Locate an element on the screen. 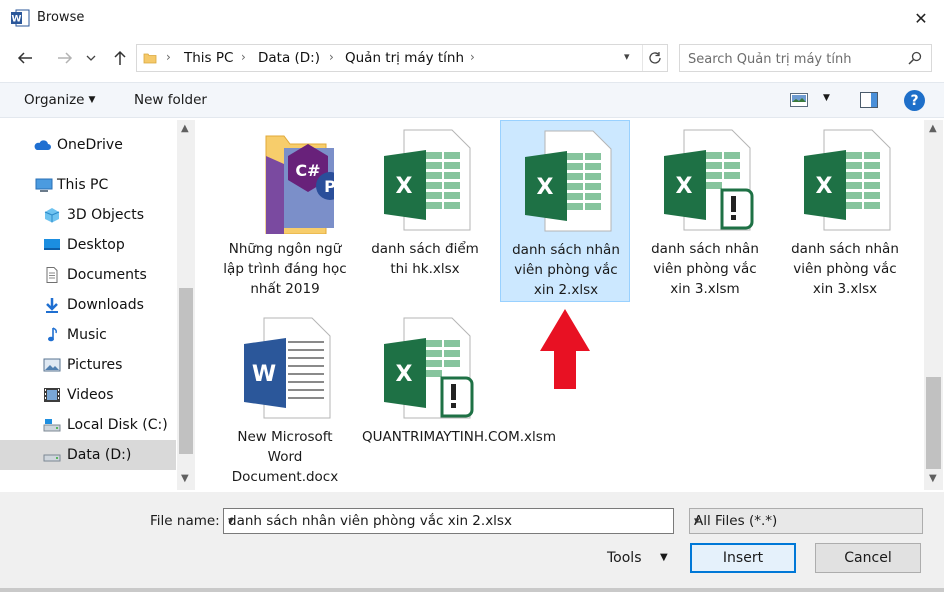 The width and height of the screenshot is (944, 592). nav-item-onedrive: OneDrive is located at coordinates (88, 145).